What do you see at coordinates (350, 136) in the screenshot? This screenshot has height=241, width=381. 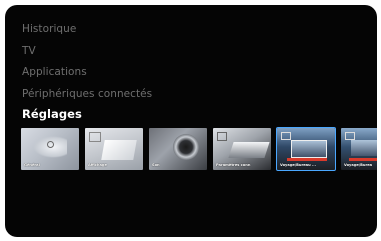 I see `tile-voyage2-icon` at bounding box center [350, 136].